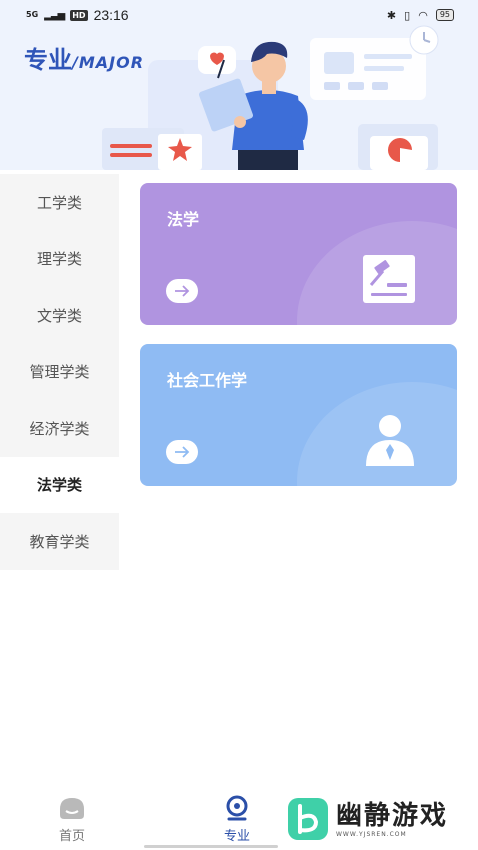 The image size is (478, 850). What do you see at coordinates (59, 202) in the screenshot?
I see `sidebar-item-engineering: 工学类` at bounding box center [59, 202].